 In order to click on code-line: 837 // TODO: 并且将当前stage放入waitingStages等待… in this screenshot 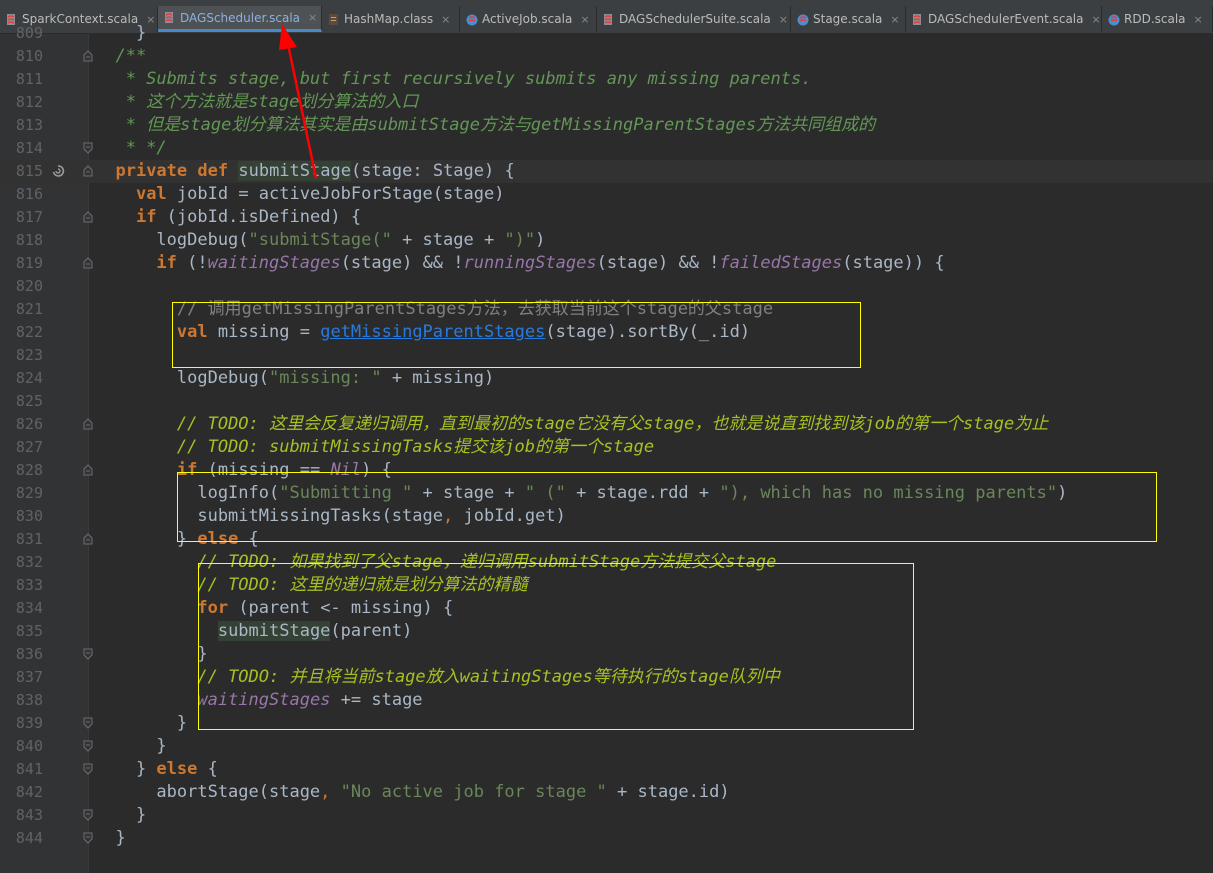, I will do `click(606, 677)`.